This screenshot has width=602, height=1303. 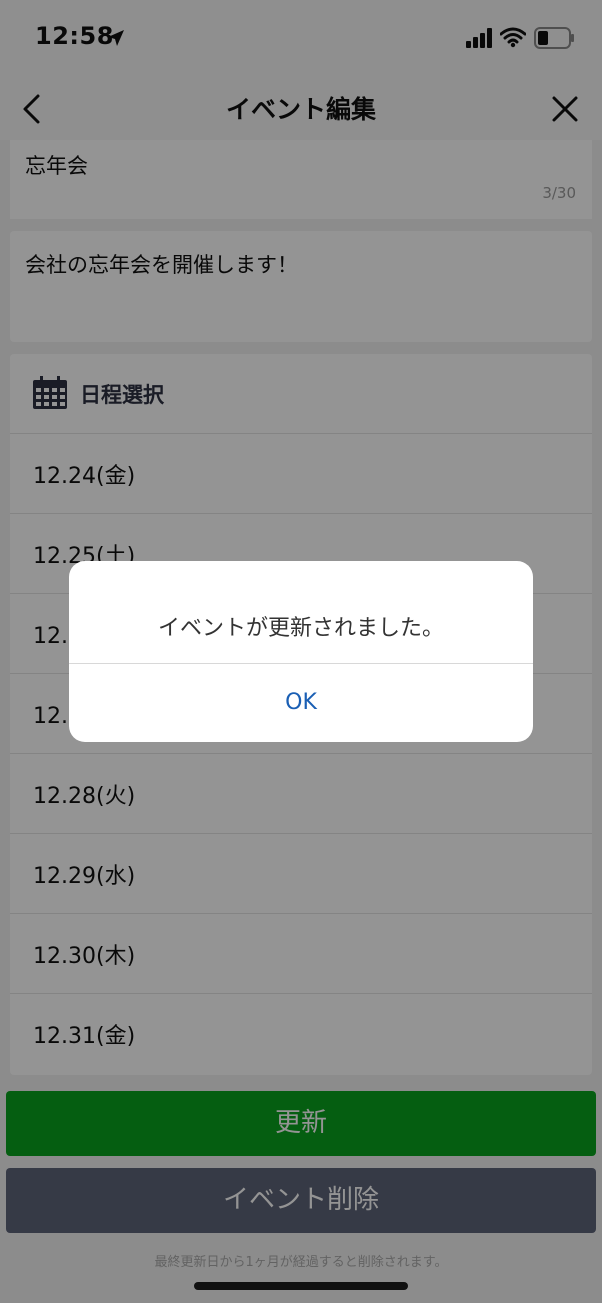 What do you see at coordinates (301, 703) in the screenshot?
I see `alert-ok-button: OK` at bounding box center [301, 703].